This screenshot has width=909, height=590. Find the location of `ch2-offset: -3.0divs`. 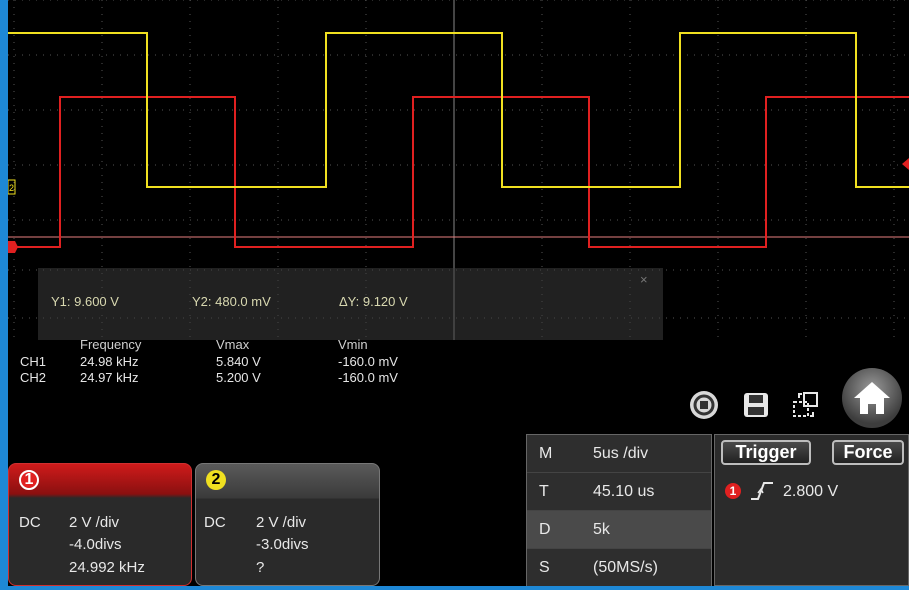

ch2-offset: -3.0divs is located at coordinates (282, 544).